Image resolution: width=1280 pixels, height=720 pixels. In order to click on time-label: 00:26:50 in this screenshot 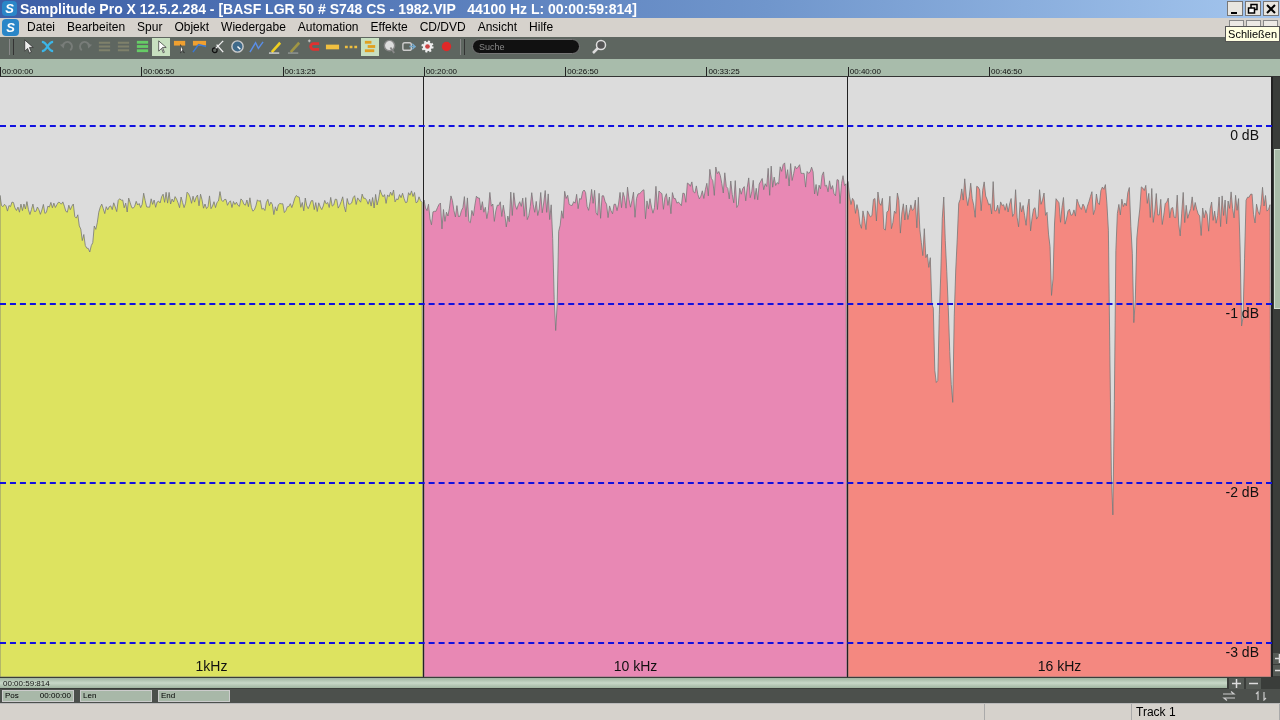, I will do `click(636, 72)`.